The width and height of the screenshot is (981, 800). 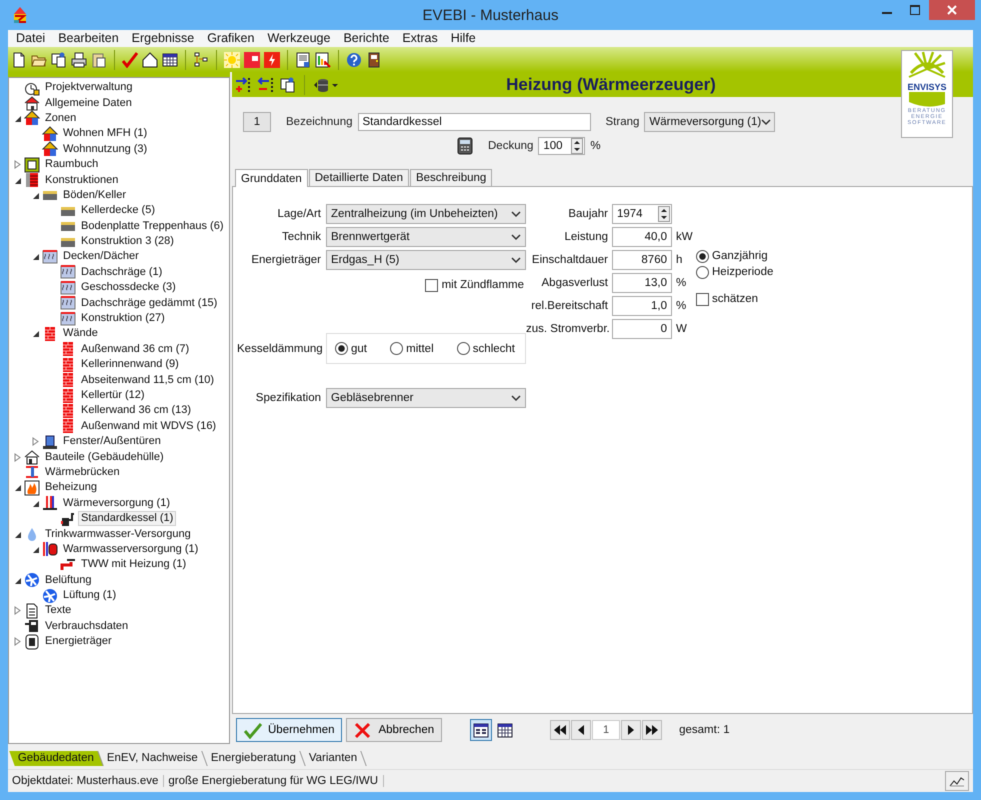 I want to click on strang-dropdown: Wärmeversorgung (1), so click(x=710, y=122).